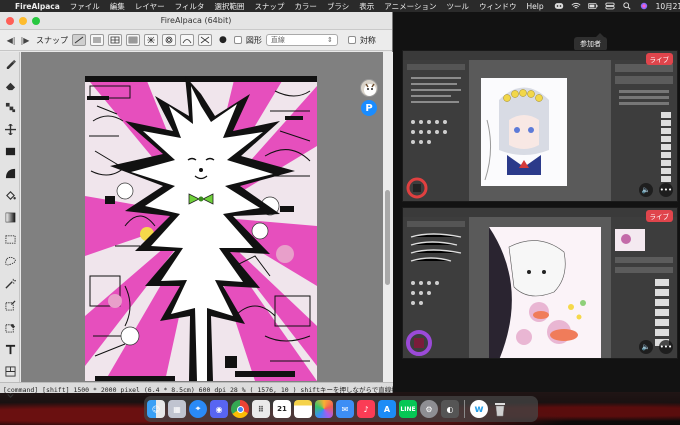 Image resolution: width=680 pixels, height=425 pixels. What do you see at coordinates (10, 85) in the screenshot?
I see `tool-eraser` at bounding box center [10, 85].